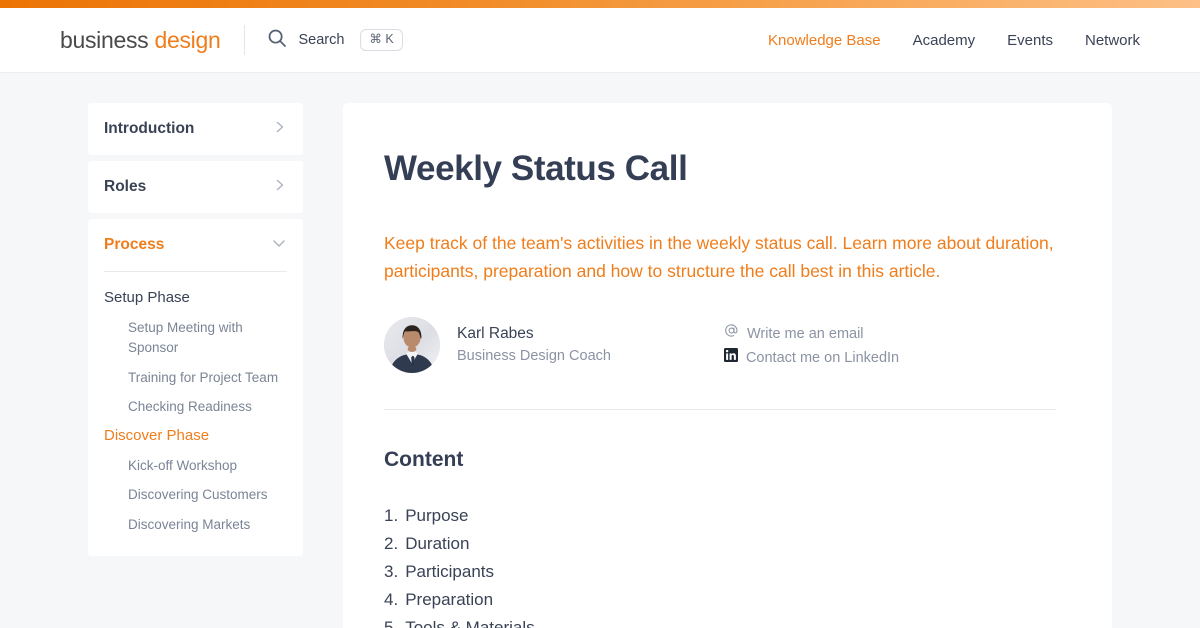  I want to click on search-button: Search ⌘ K, so click(335, 40).